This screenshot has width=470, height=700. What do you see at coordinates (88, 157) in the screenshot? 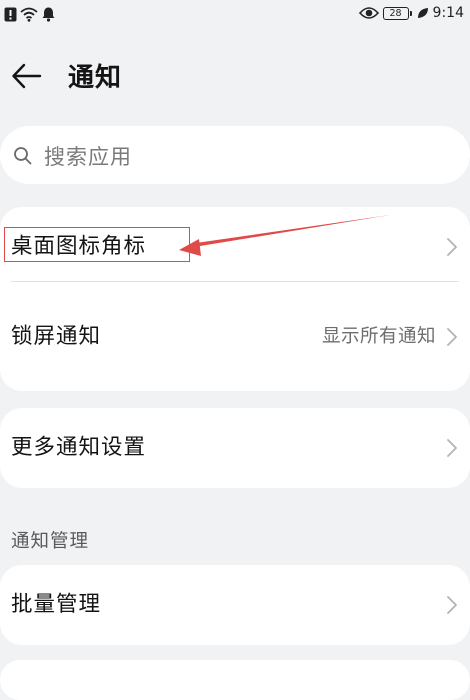
I see `search-placeholder: 搜索应用` at bounding box center [88, 157].